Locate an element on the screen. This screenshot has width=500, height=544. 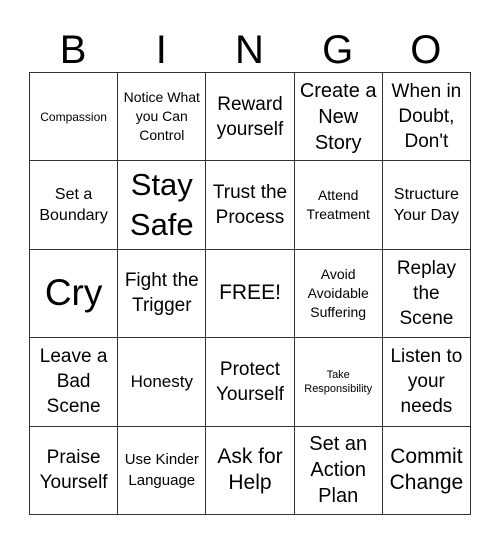
bingo-cell: Take Responsibility is located at coordinates (338, 382).